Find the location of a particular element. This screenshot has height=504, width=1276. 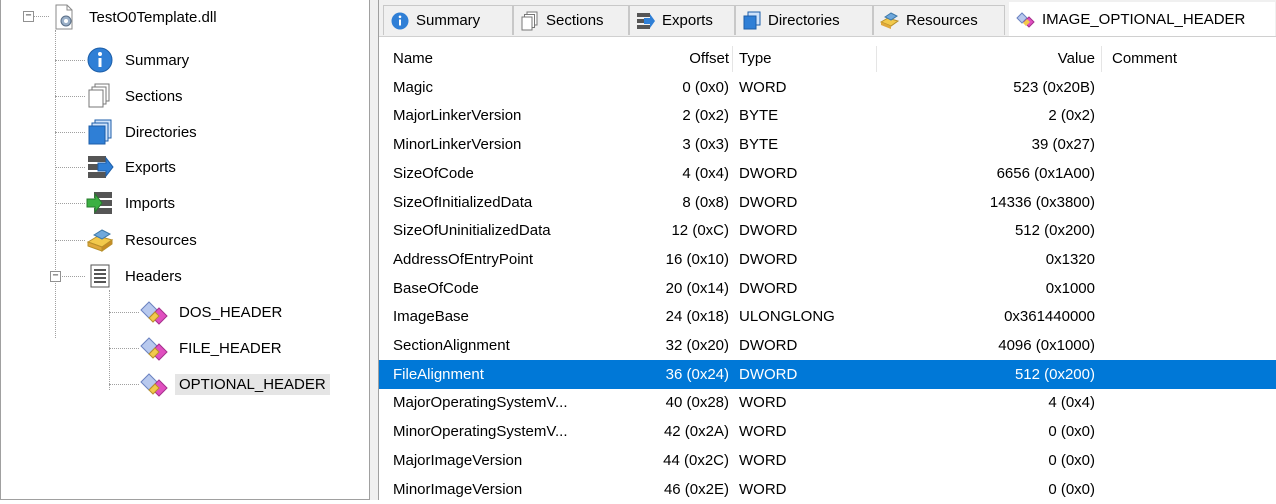

table-row: FileAlignment 36 (0x24) DWORD 512 (0x200) is located at coordinates (827, 374).